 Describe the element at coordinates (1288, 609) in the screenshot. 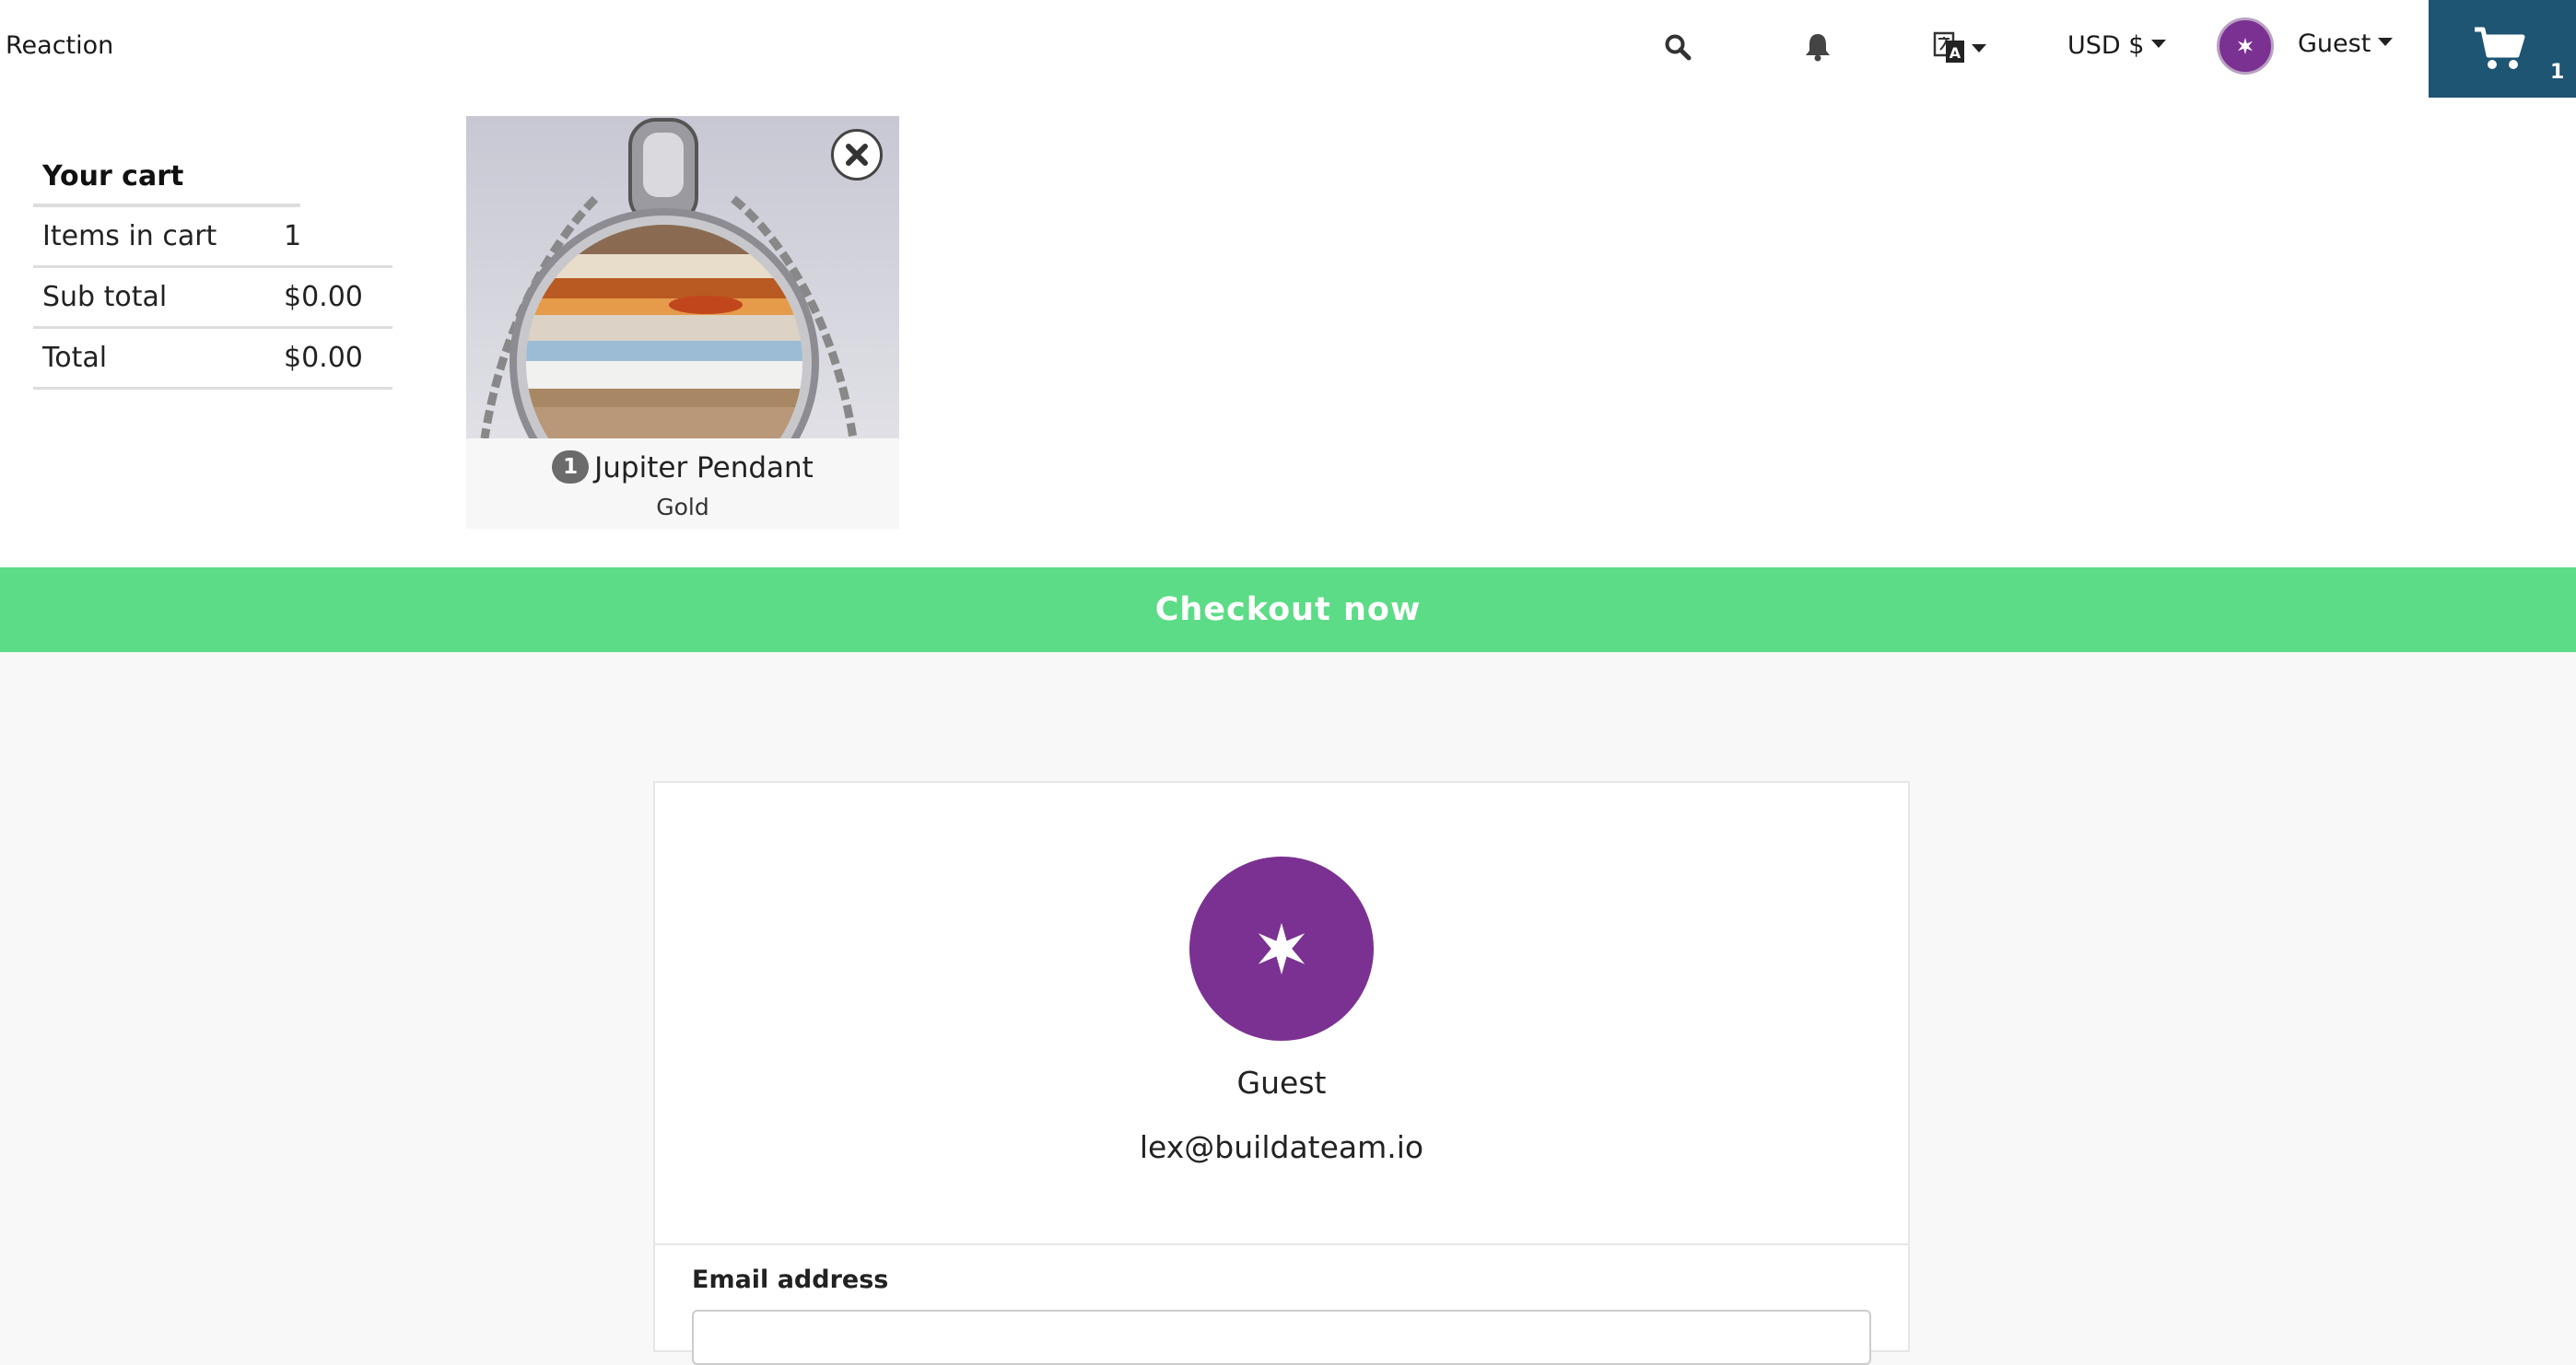

I see `checkout-button: Checkout now` at that location.